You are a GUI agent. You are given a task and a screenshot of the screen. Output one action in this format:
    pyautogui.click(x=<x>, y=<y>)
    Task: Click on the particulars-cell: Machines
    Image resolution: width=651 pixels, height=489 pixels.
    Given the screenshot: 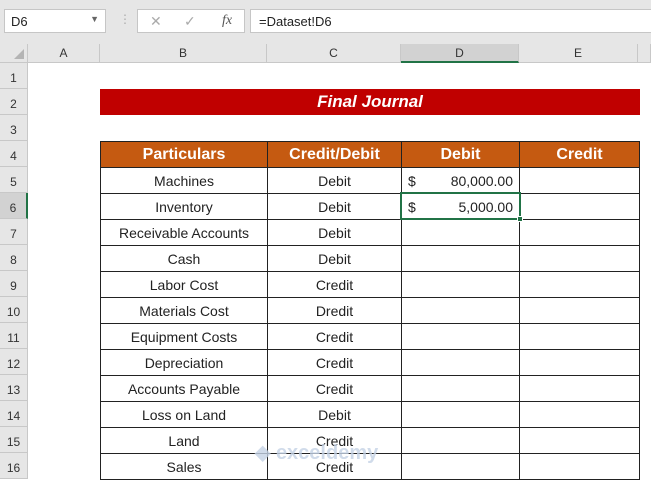 What is the action you would take?
    pyautogui.click(x=184, y=180)
    